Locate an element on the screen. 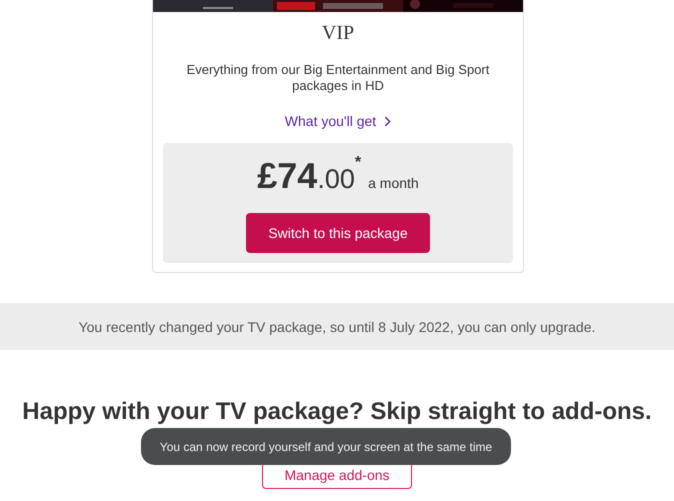  details-link: What you'll get is located at coordinates (338, 121).